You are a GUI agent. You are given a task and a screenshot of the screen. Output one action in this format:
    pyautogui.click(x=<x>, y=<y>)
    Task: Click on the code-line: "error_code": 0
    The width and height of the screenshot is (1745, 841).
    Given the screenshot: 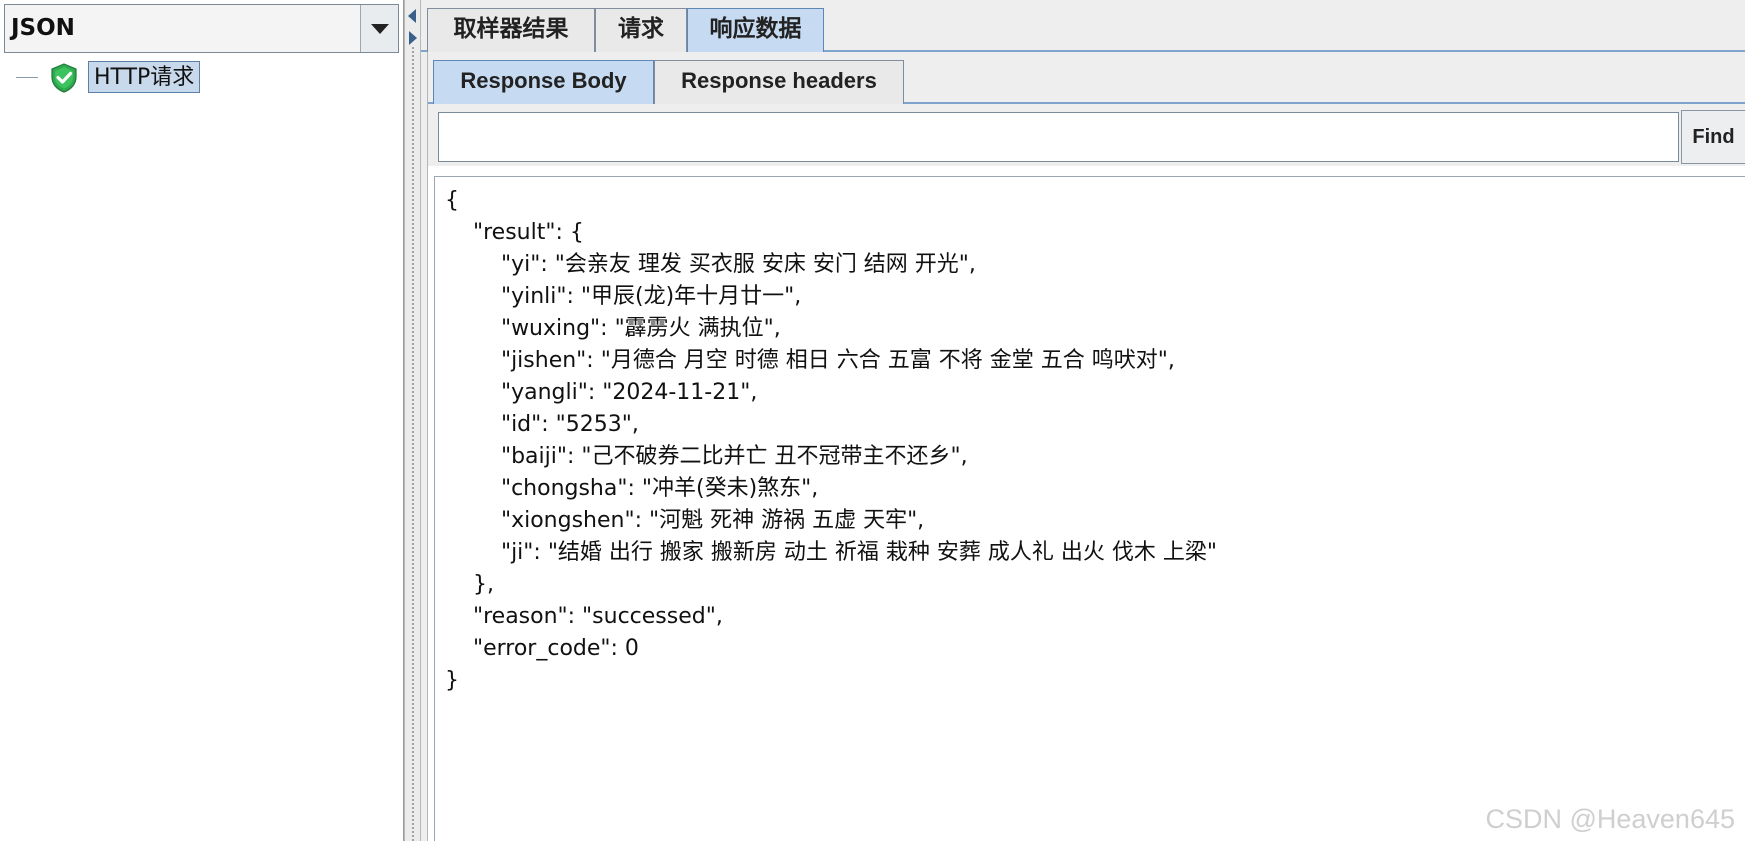 What is the action you would take?
    pyautogui.click(x=542, y=648)
    